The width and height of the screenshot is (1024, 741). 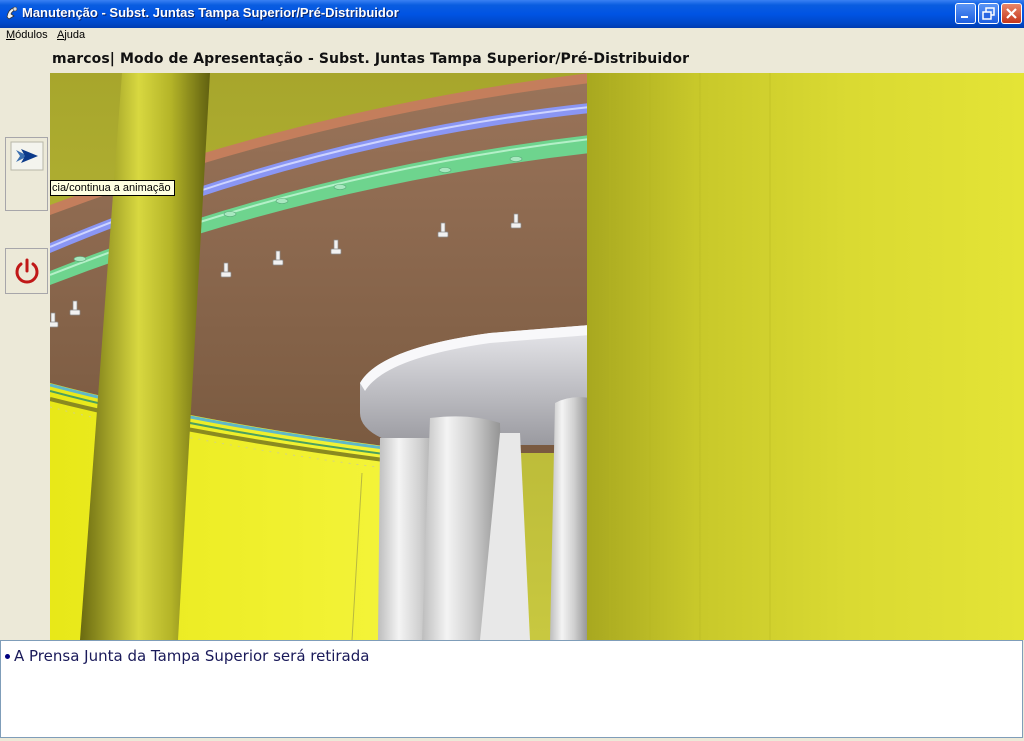 What do you see at coordinates (12, 13) in the screenshot?
I see `app-icon` at bounding box center [12, 13].